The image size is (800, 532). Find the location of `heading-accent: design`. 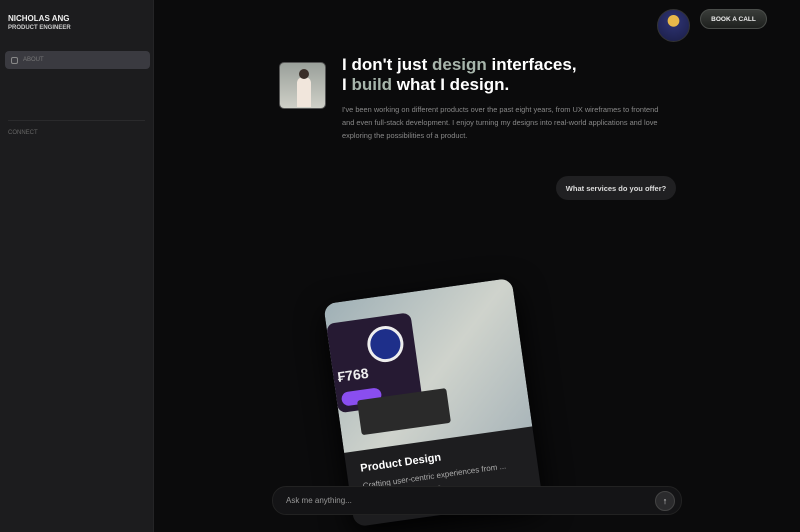

heading-accent: design is located at coordinates (459, 64).